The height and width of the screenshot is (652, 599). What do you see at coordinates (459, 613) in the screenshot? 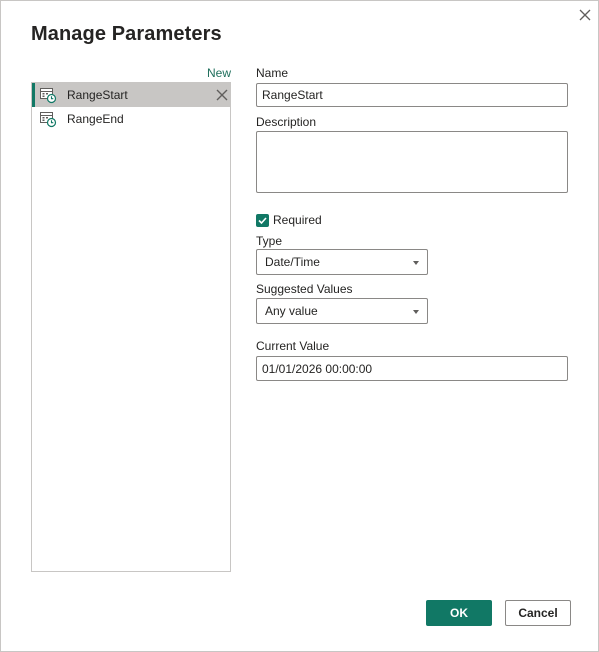
I see `ok-button: OK` at bounding box center [459, 613].